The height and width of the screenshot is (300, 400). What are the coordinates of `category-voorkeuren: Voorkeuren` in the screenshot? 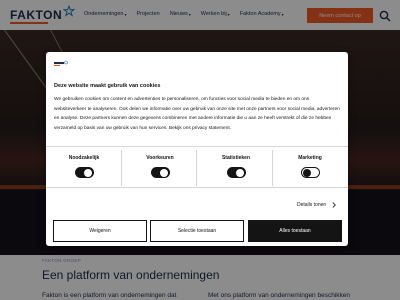 It's located at (160, 166).